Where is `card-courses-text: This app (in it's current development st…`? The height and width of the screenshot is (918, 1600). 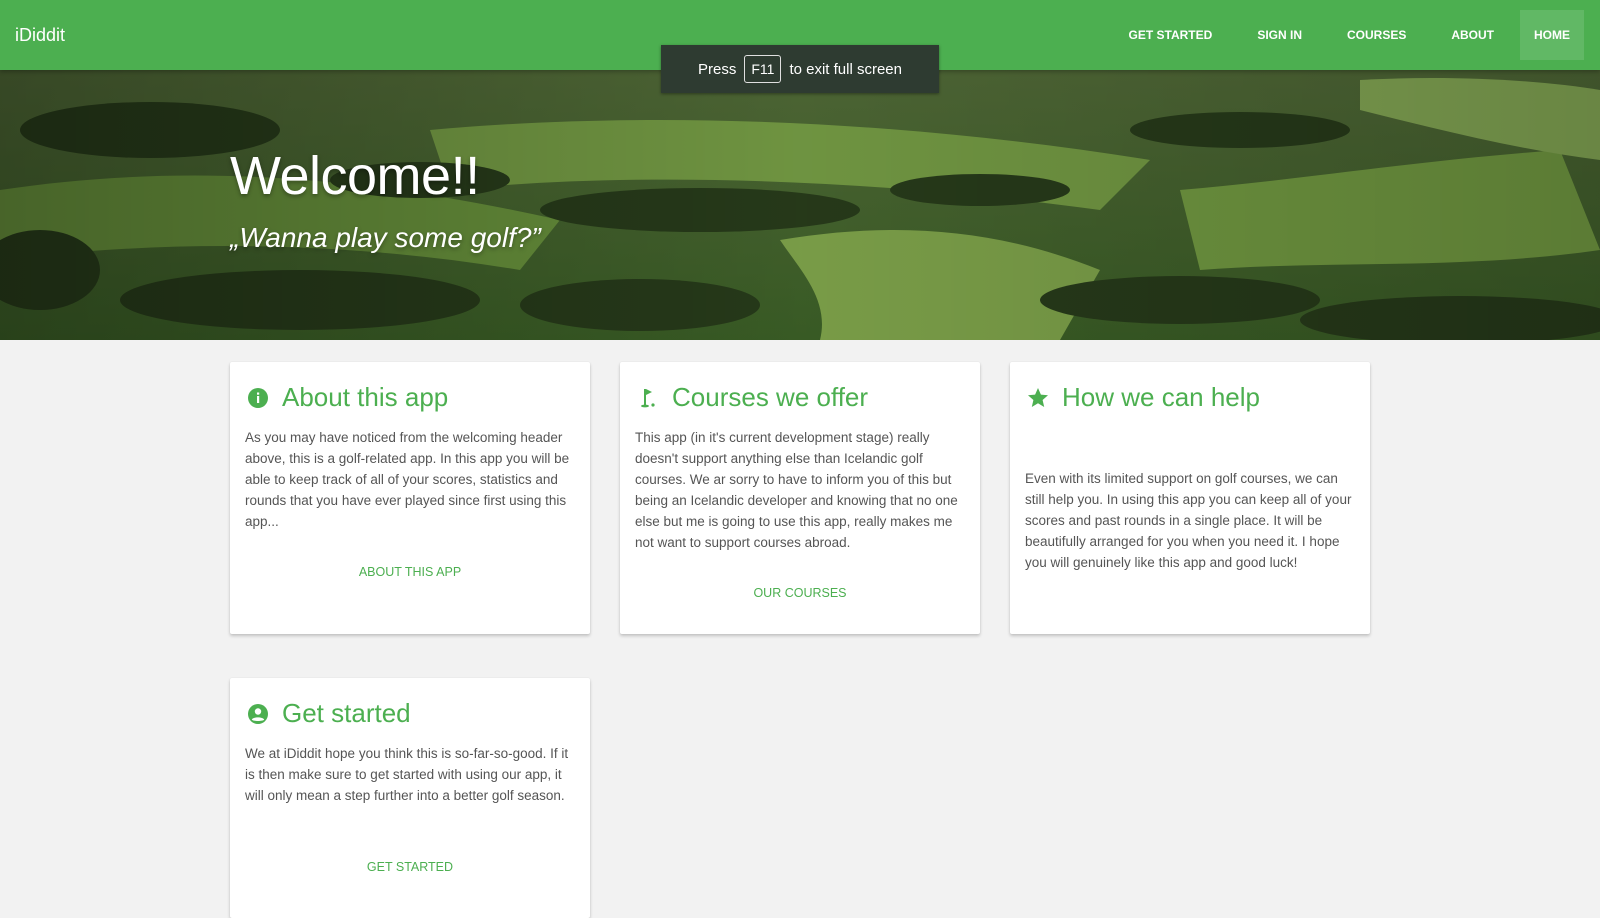
card-courses-text: This app (in it's current development st… is located at coordinates (796, 490).